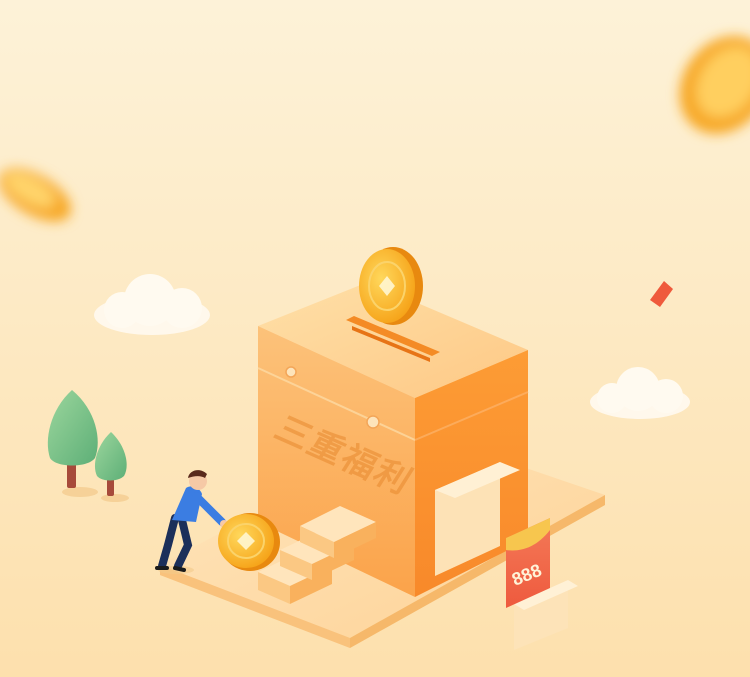 This screenshot has width=750, height=677. Describe the element at coordinates (391, 286) in the screenshot. I see `coin-icon-top` at that location.